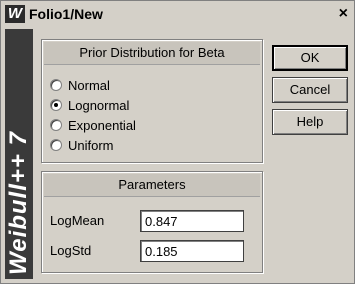 The width and height of the screenshot is (355, 284). What do you see at coordinates (56, 125) in the screenshot?
I see `radio-button-exponential` at bounding box center [56, 125].